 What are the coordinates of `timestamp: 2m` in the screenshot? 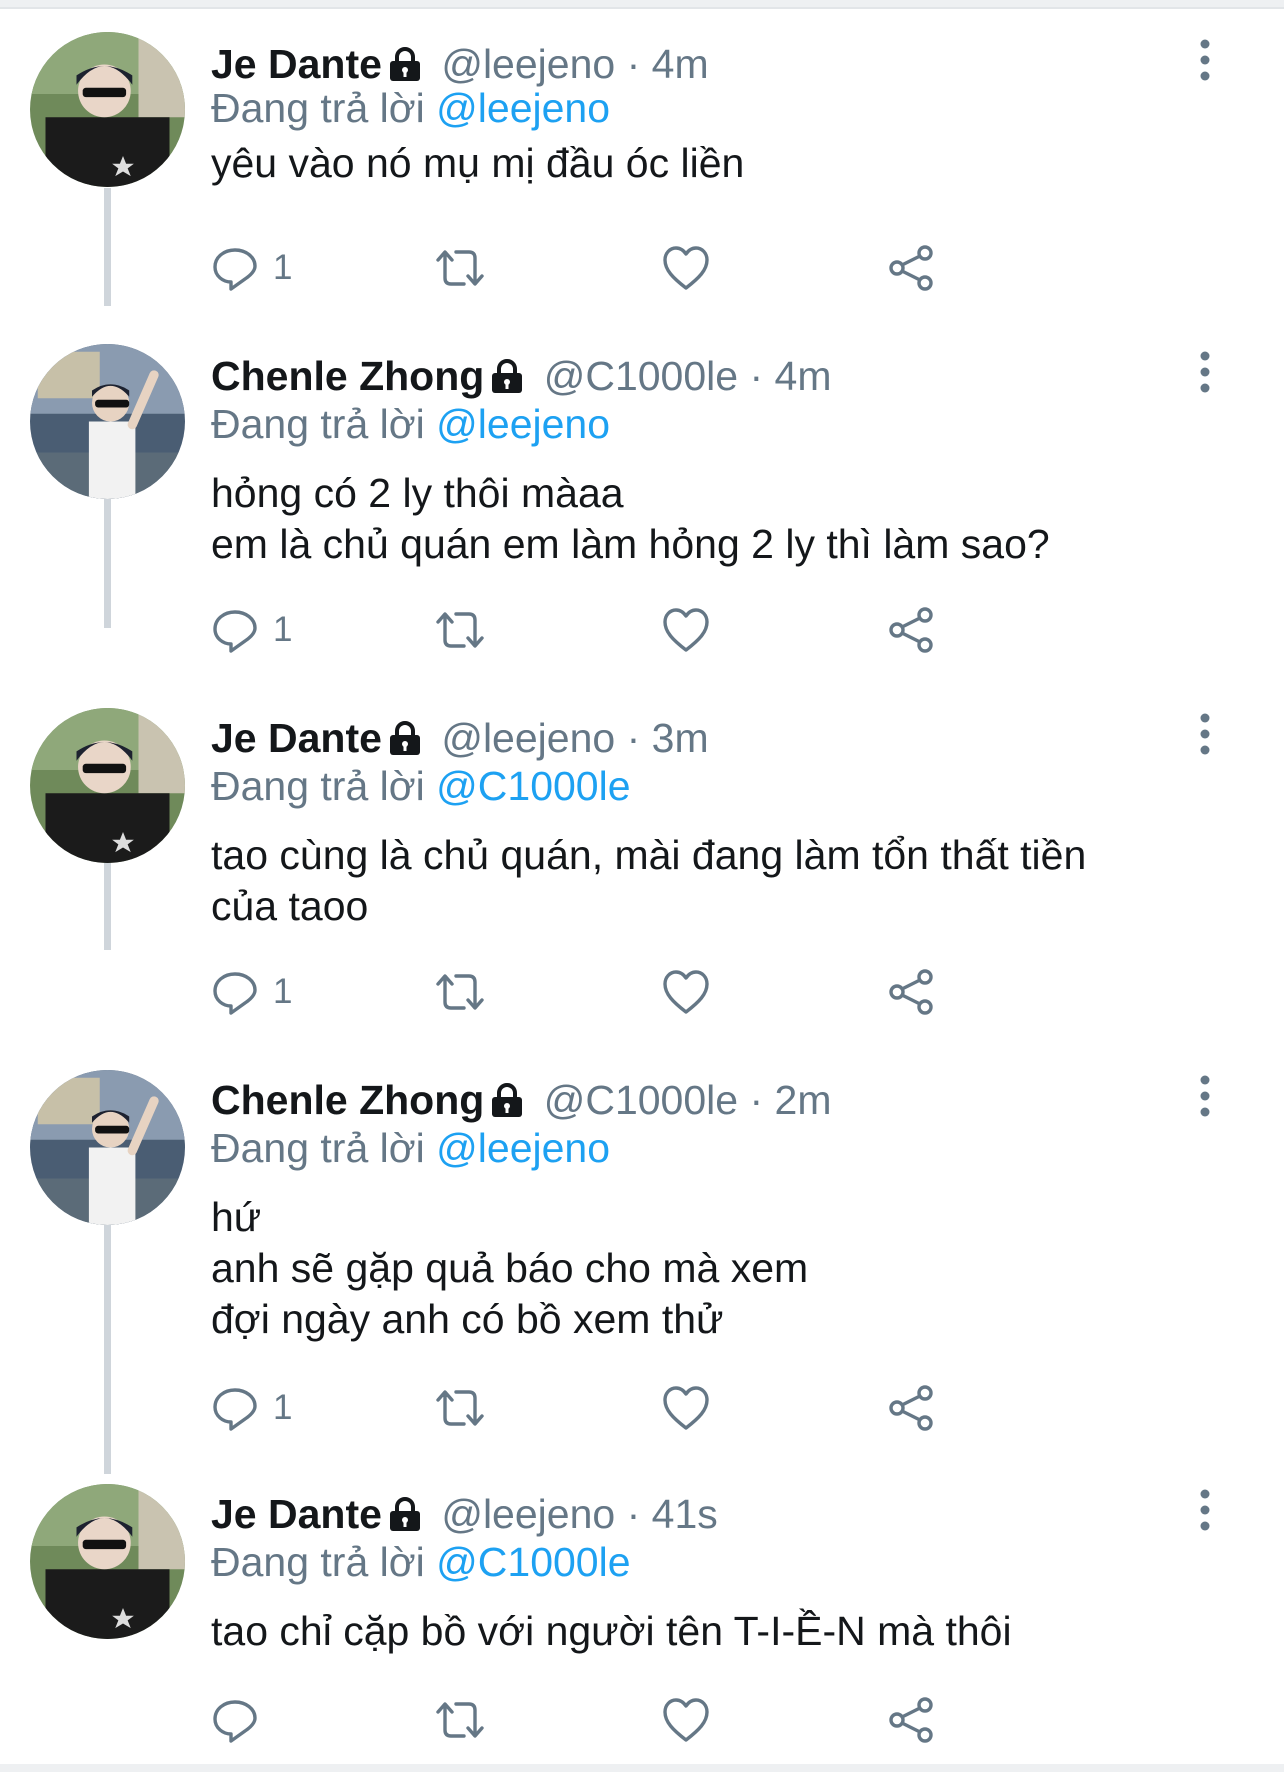 It's located at (803, 1100).